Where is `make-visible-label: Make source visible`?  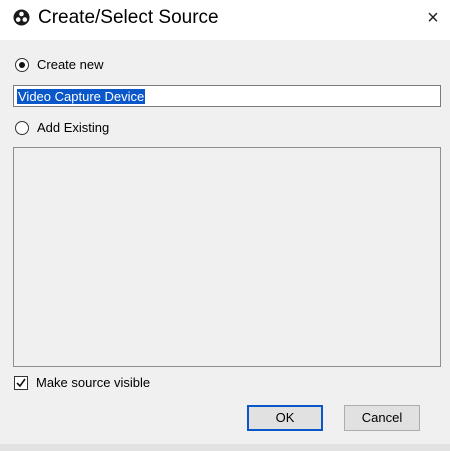
make-visible-label: Make source visible is located at coordinates (93, 383).